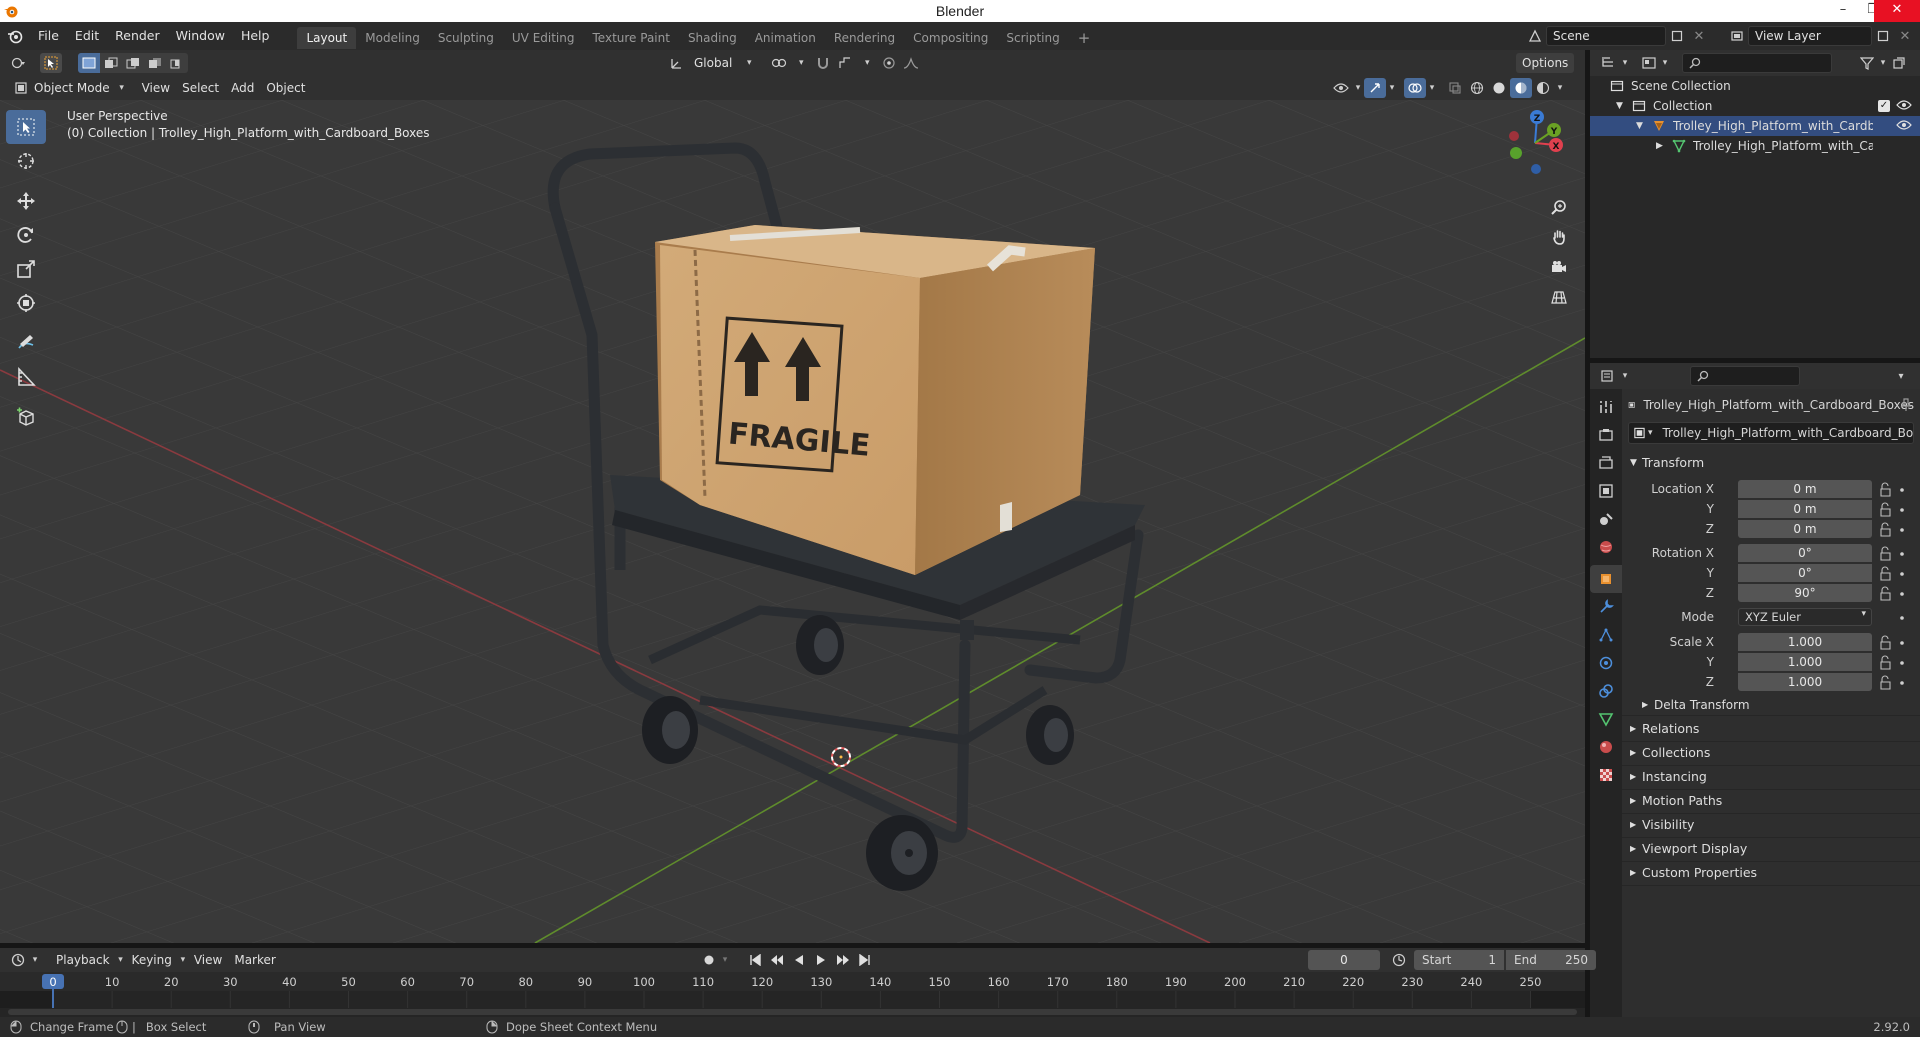 Image resolution: width=1920 pixels, height=1037 pixels. Describe the element at coordinates (865, 960) in the screenshot. I see `jump-end-icon` at that location.